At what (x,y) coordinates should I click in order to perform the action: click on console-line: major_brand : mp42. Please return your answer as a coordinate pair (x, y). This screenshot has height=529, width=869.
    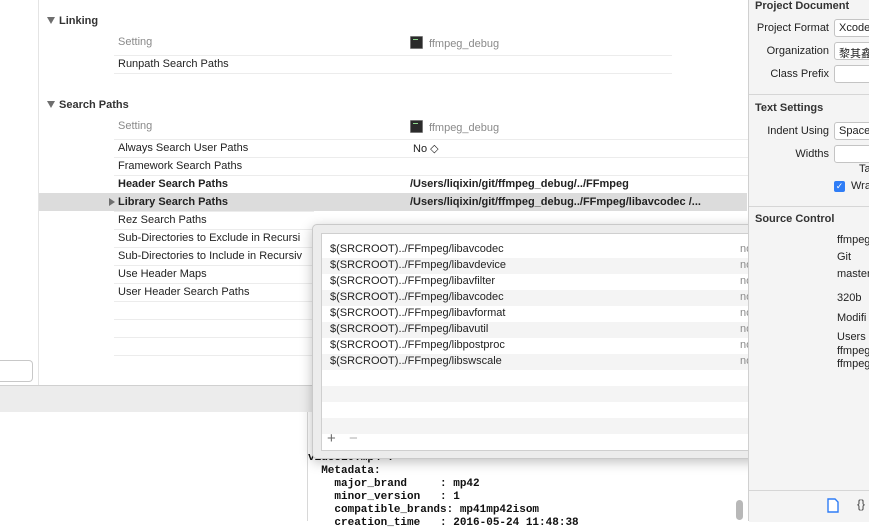
    Looking at the image, I should click on (394, 484).